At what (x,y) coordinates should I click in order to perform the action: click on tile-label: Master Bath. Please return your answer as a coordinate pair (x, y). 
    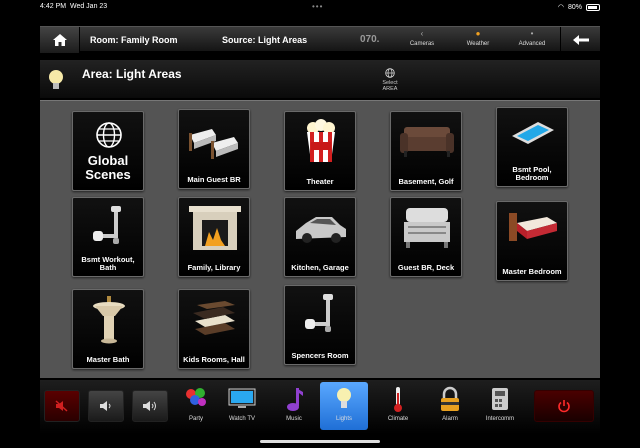
    Looking at the image, I should click on (108, 359).